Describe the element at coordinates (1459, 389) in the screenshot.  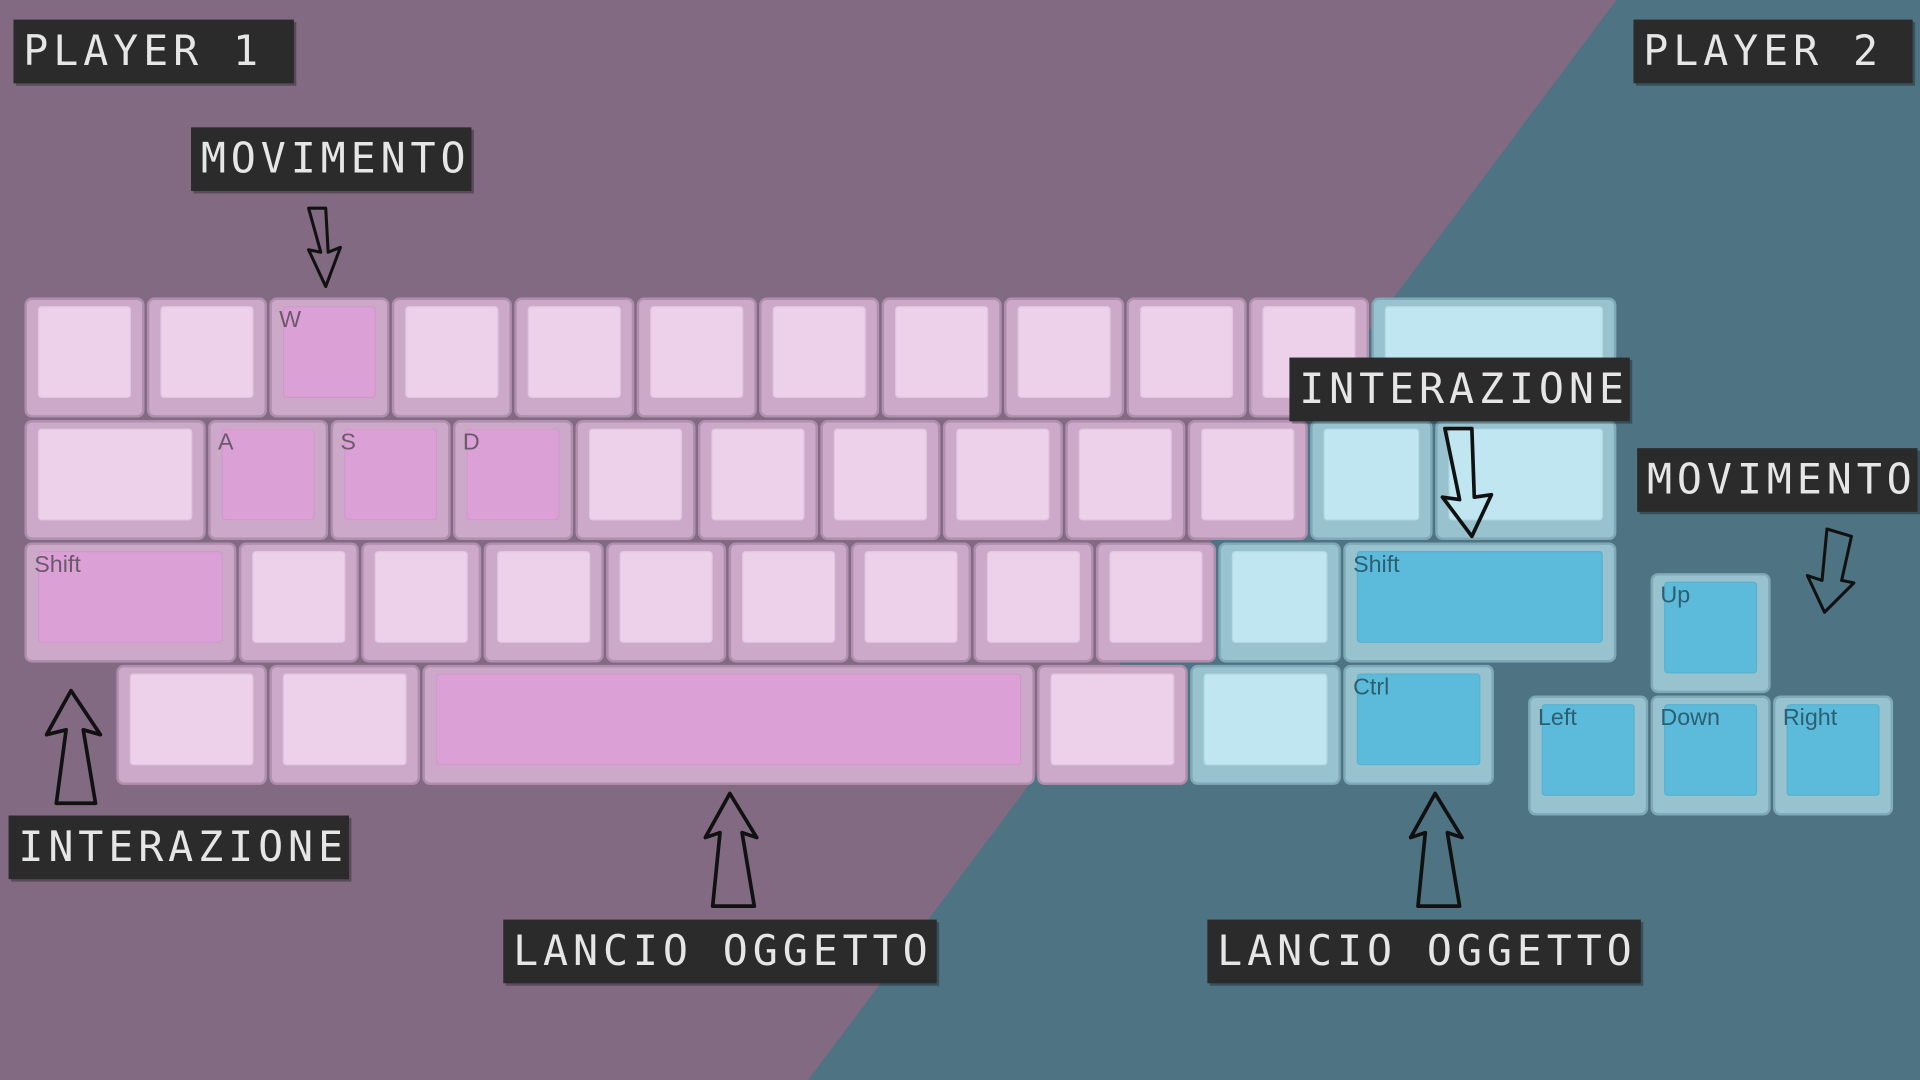
I see `p2-interact-label: INTERAZIONE` at that location.